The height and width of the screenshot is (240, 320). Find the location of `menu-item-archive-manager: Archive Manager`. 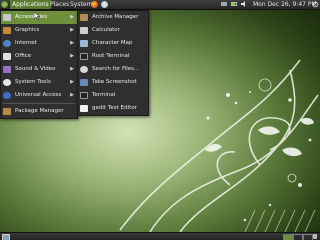

menu-item-archive-manager: Archive Manager is located at coordinates (113, 17).